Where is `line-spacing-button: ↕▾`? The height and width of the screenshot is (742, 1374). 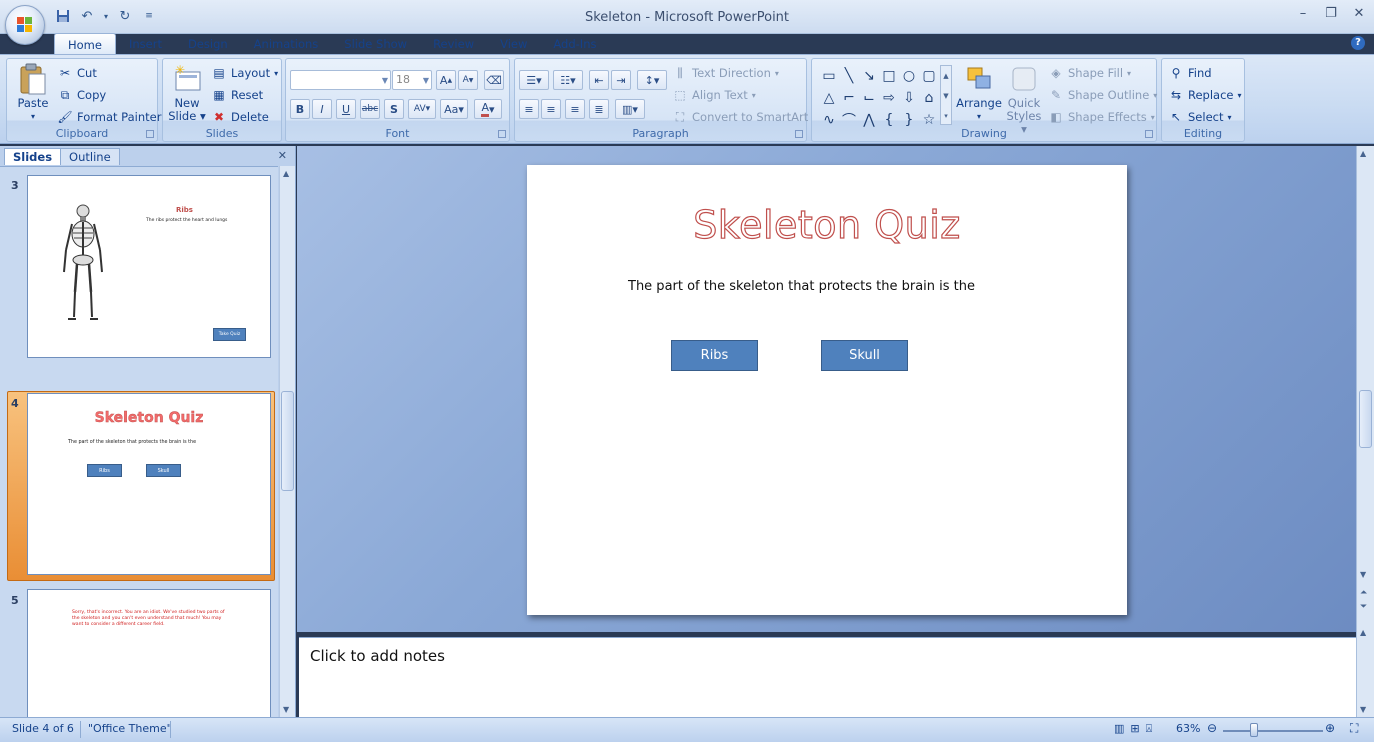 line-spacing-button: ↕▾ is located at coordinates (652, 80).